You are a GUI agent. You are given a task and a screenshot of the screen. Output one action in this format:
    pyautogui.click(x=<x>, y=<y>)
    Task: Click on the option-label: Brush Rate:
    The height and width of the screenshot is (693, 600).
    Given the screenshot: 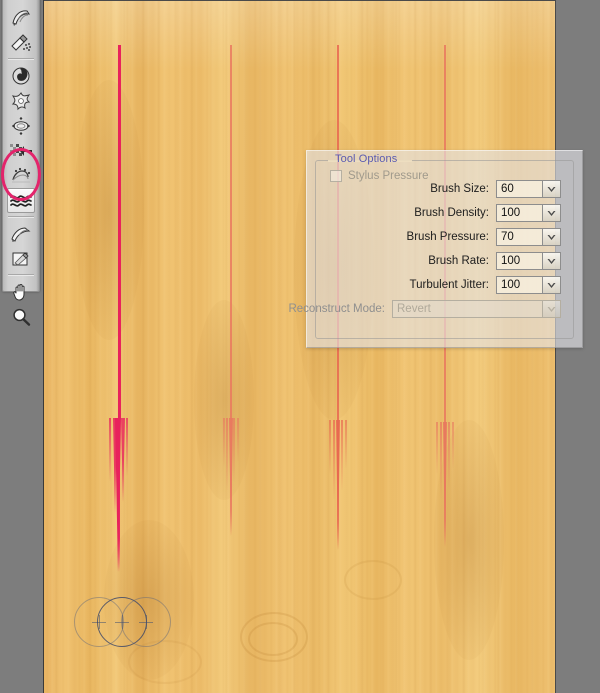 What is the action you would take?
    pyautogui.click(x=458, y=261)
    